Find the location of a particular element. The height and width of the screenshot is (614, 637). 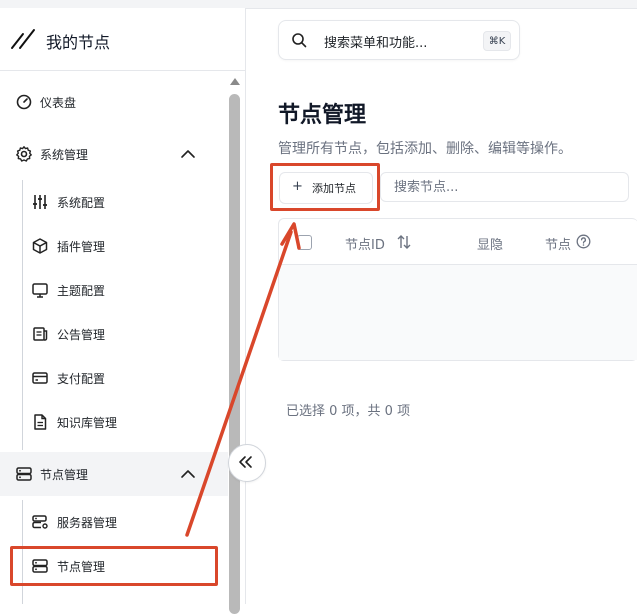

sidebar-item-node-management: 节点管理 is located at coordinates (114, 474).